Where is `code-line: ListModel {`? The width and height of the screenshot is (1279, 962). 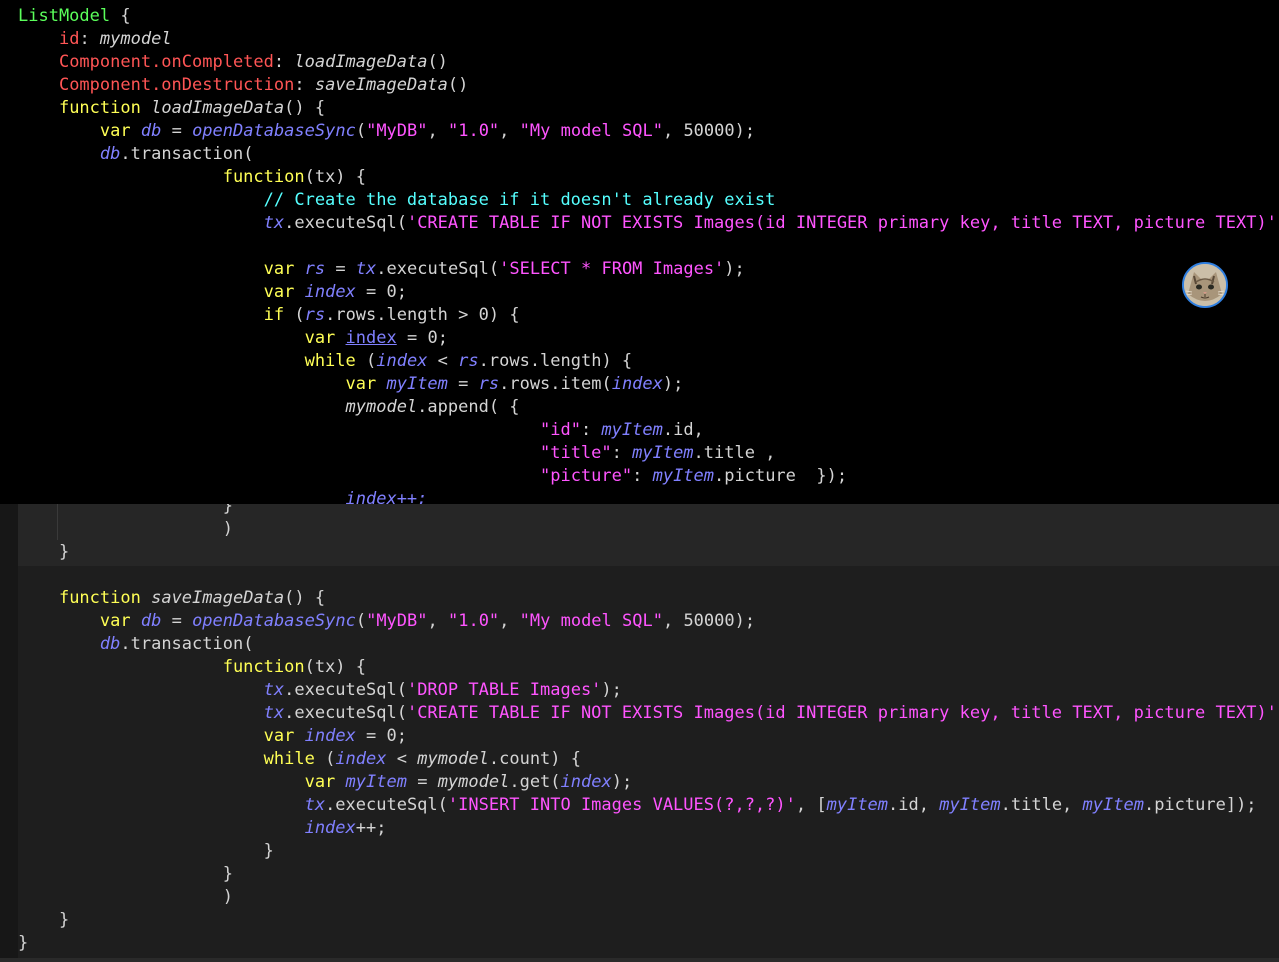
code-line: ListModel { is located at coordinates (74, 16).